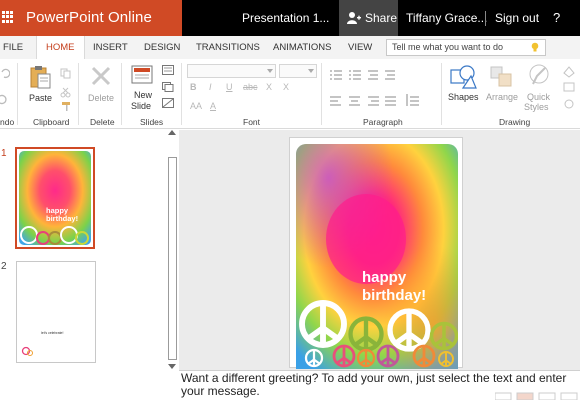 The height and width of the screenshot is (400, 580). What do you see at coordinates (380, 95) in the screenshot?
I see `paragraph-tools` at bounding box center [380, 95].